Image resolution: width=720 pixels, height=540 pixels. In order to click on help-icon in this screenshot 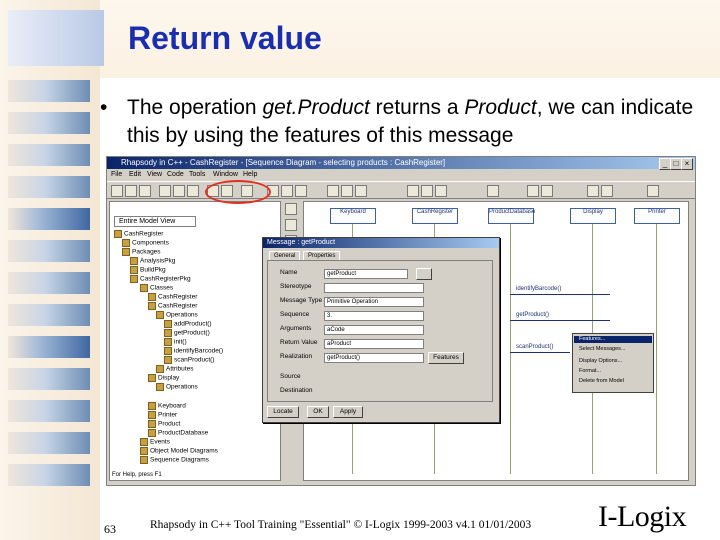, I will do `click(653, 191)`.